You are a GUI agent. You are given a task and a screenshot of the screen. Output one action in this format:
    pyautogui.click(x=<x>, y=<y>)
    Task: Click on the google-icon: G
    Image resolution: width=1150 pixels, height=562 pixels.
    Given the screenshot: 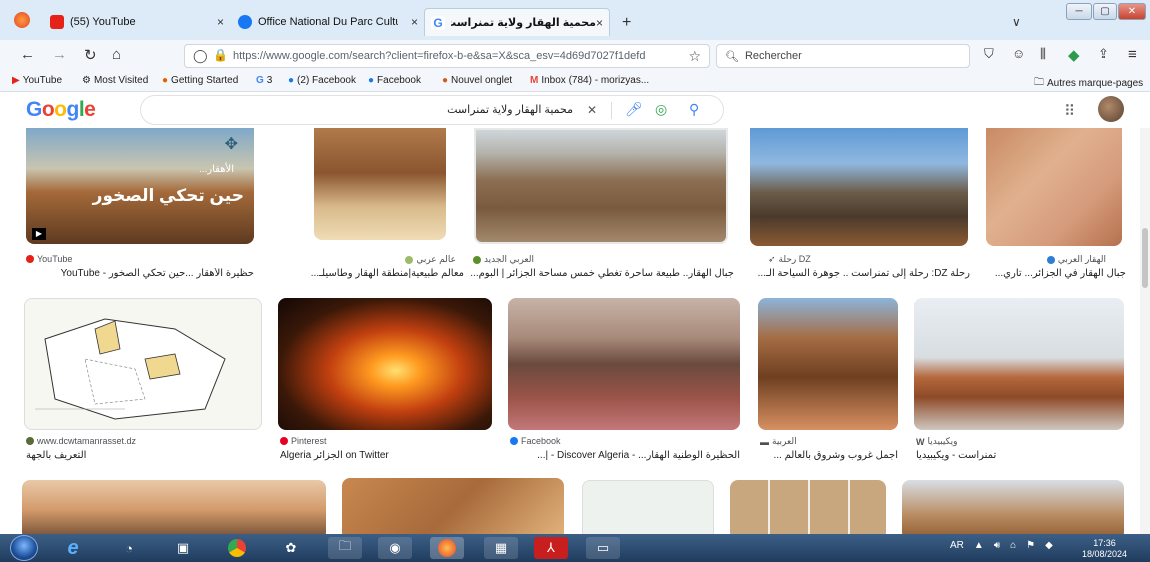 What is the action you would take?
    pyautogui.click(x=438, y=22)
    